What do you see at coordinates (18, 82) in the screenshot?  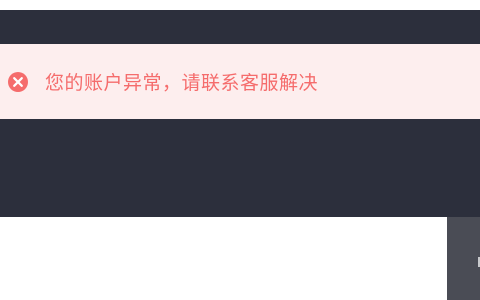 I see `circle-x-icon` at bounding box center [18, 82].